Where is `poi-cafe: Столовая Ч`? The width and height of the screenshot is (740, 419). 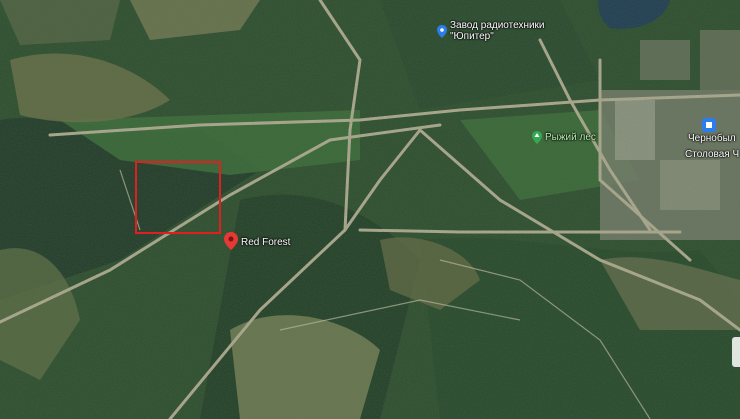
poi-cafe: Столовая Ч is located at coordinates (712, 154).